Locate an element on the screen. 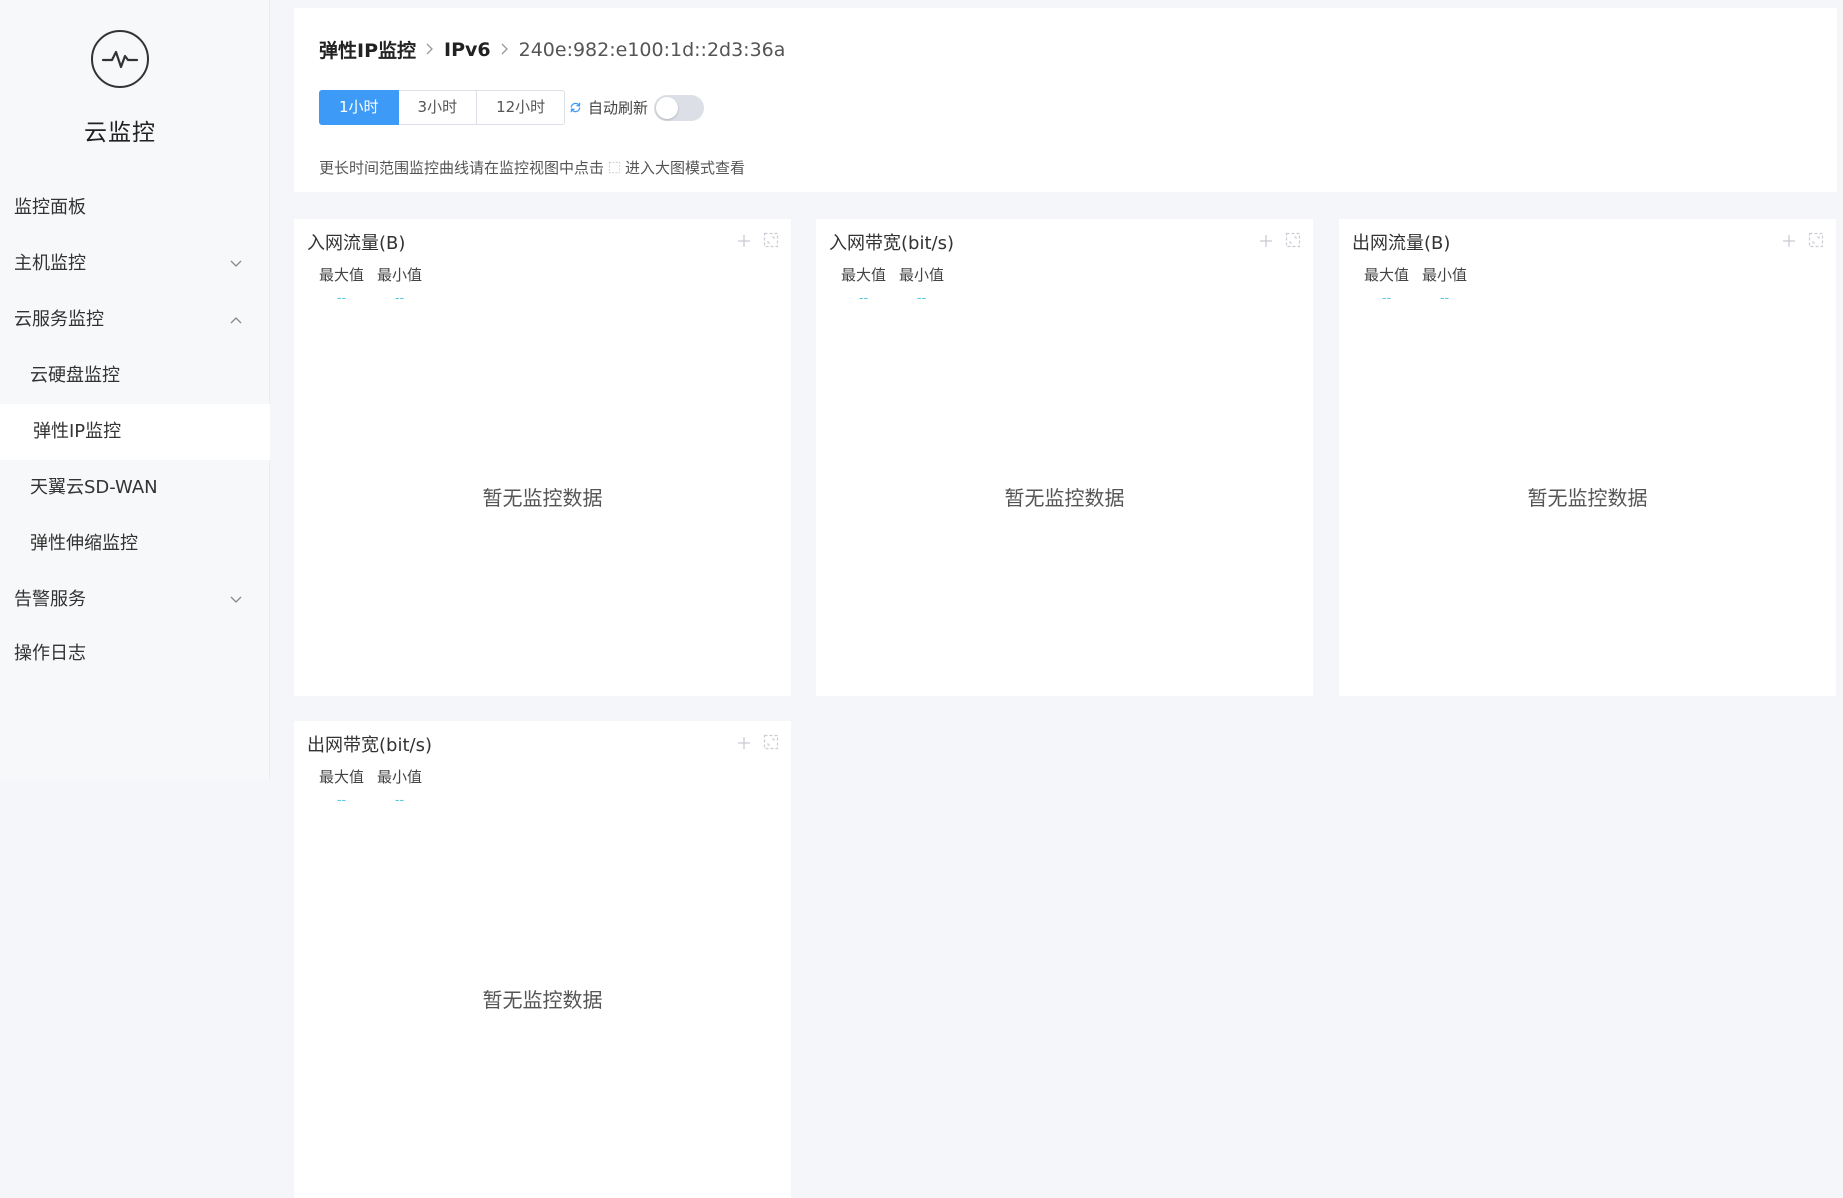 The width and height of the screenshot is (1843, 1198). time-range-1h-button: 1小时 is located at coordinates (359, 107).